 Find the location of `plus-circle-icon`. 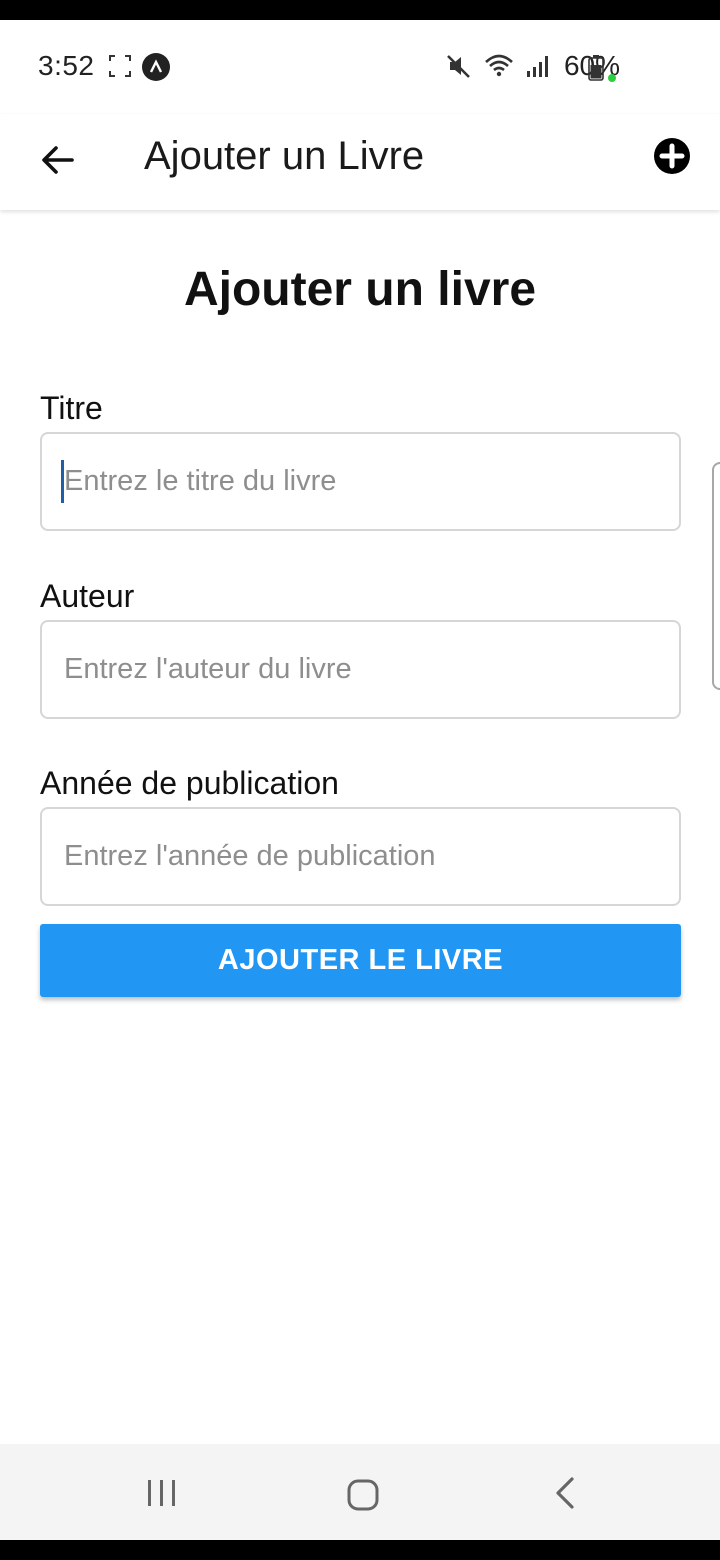

plus-circle-icon is located at coordinates (672, 156).